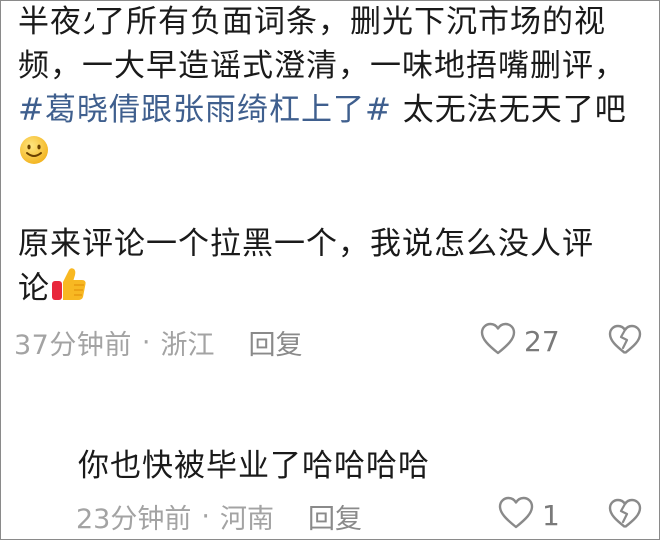 This screenshot has width=660, height=540. What do you see at coordinates (275, 342) in the screenshot?
I see `comment-reply-button: 回复` at bounding box center [275, 342].